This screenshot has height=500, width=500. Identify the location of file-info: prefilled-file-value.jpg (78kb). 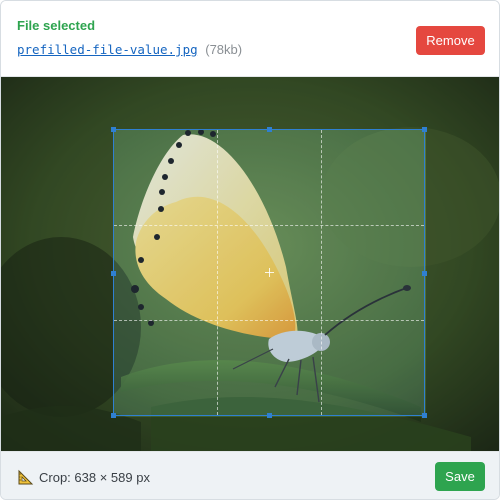
(129, 49).